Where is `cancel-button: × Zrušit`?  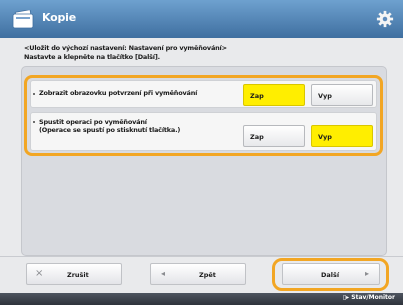 cancel-button: × Zrušit is located at coordinates (74, 274).